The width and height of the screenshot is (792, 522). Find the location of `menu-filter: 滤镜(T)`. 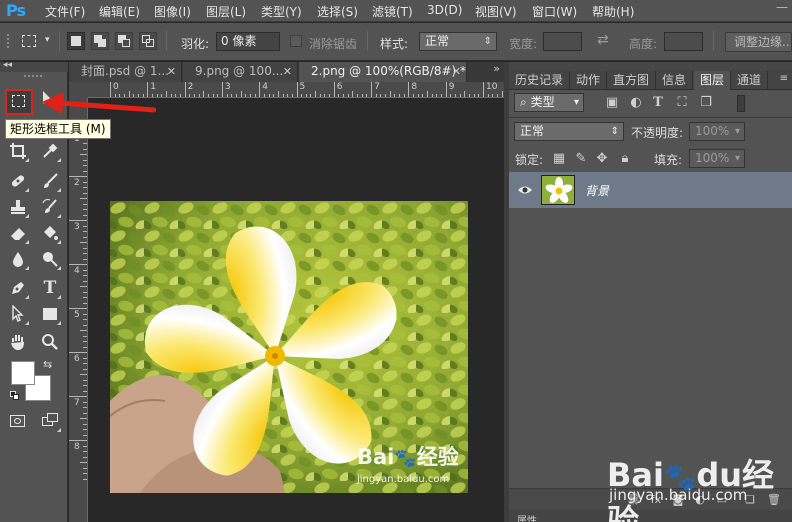

menu-filter: 滤镜(T) is located at coordinates (392, 11).